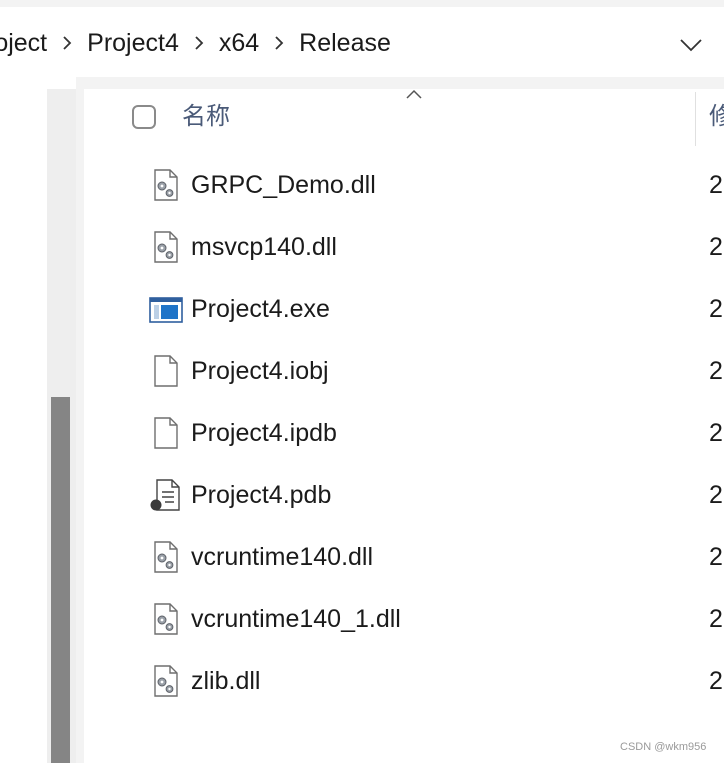  I want to click on address-bar: roject Project4 x64 Release, so click(362, 42).